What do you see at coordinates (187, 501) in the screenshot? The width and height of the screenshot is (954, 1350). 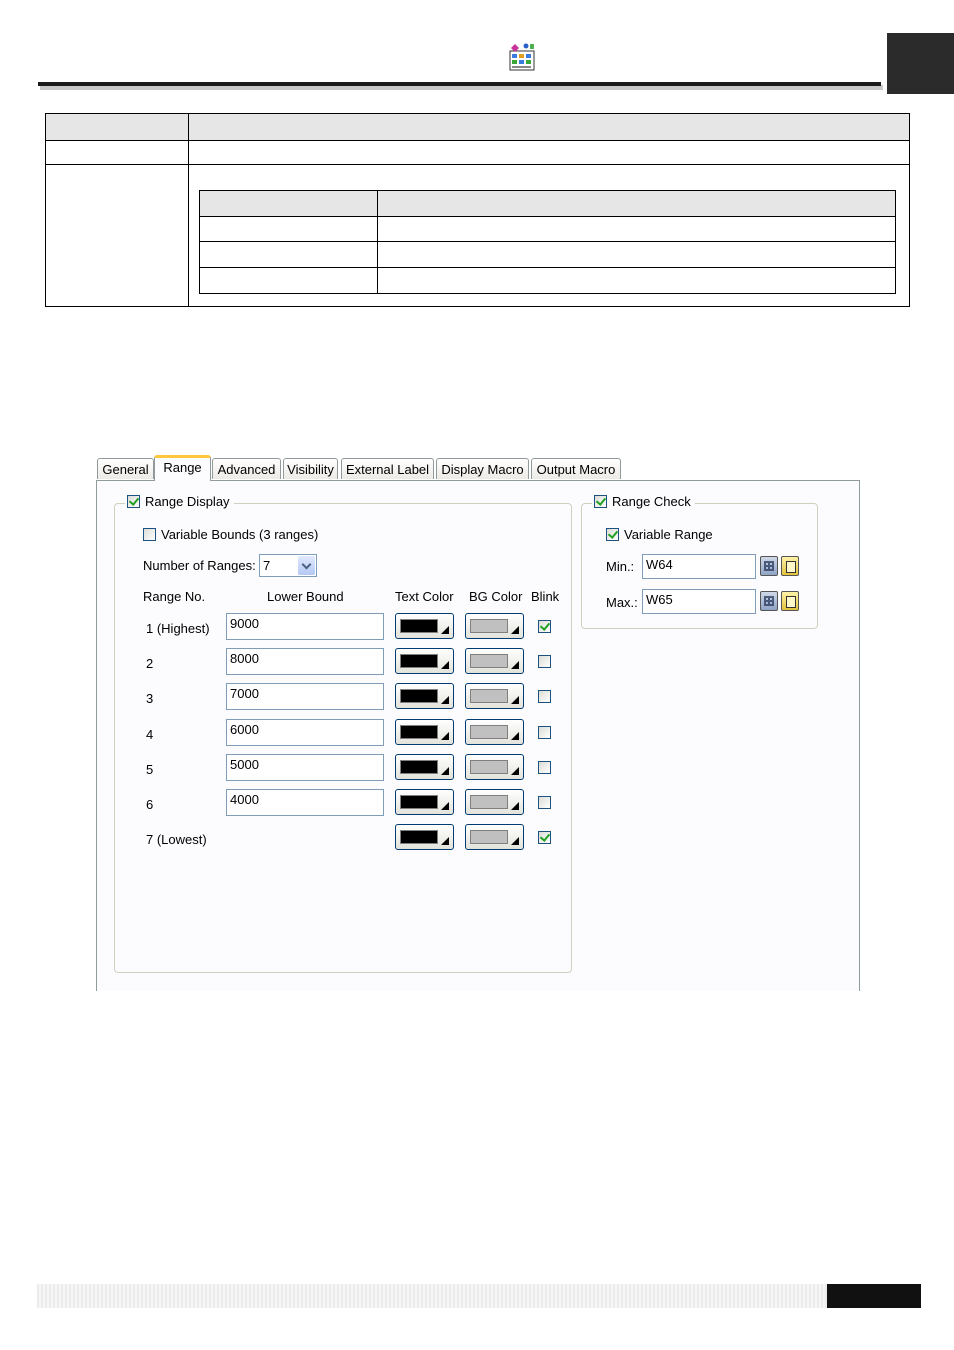 I see `range-display-label: Range Display` at bounding box center [187, 501].